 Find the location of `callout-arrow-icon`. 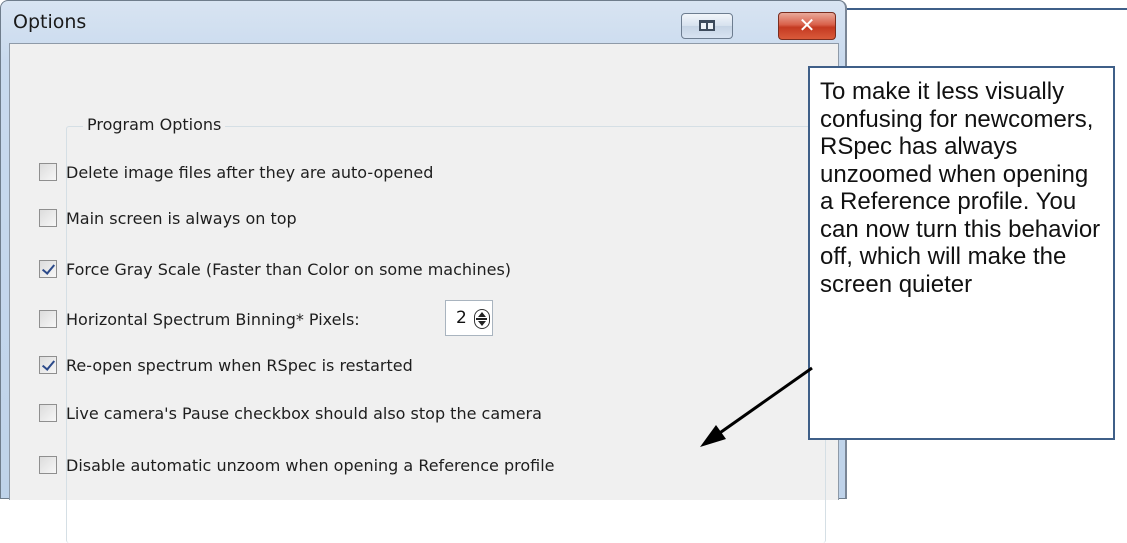

callout-arrow-icon is located at coordinates (756, 406).